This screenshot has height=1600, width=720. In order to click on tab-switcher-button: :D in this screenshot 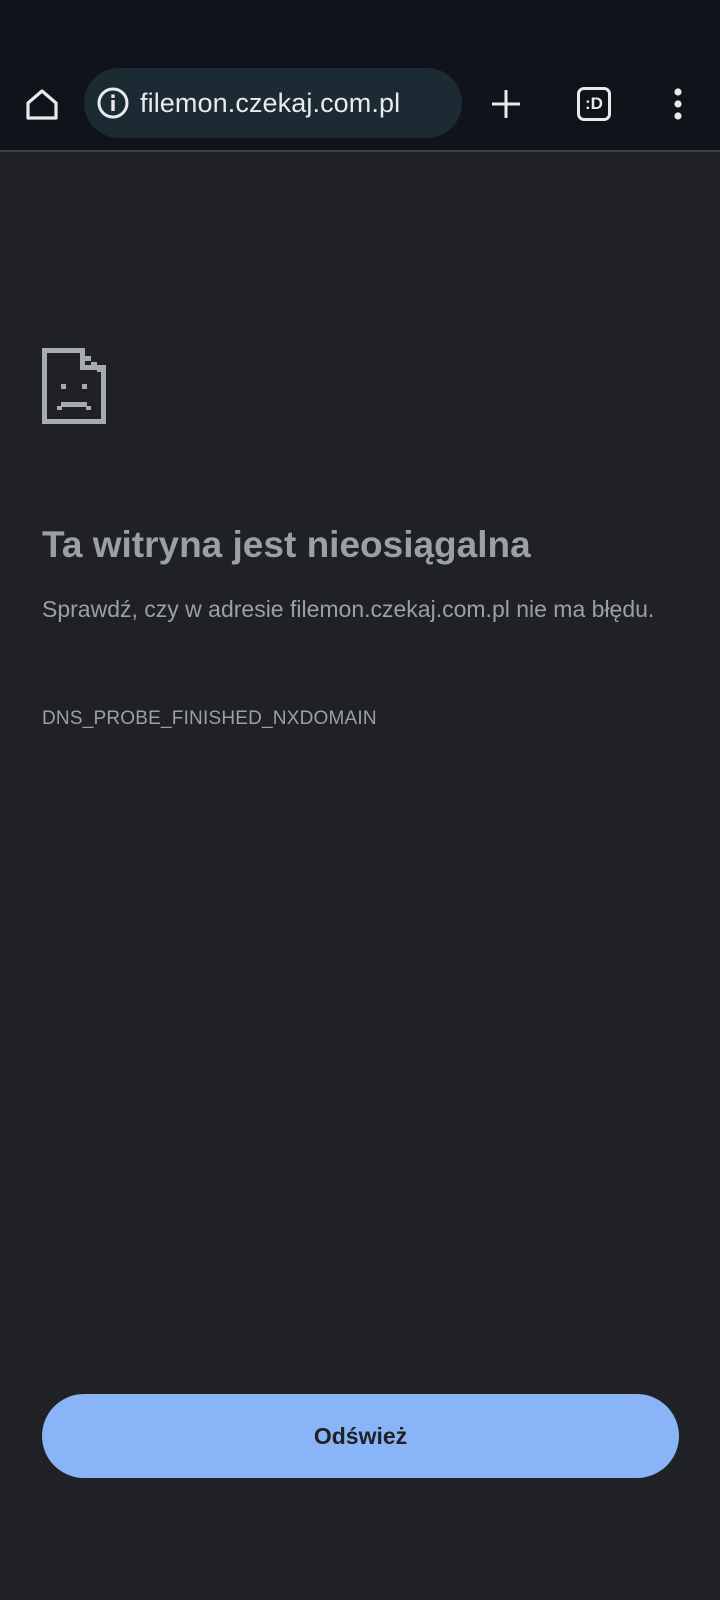, I will do `click(594, 104)`.